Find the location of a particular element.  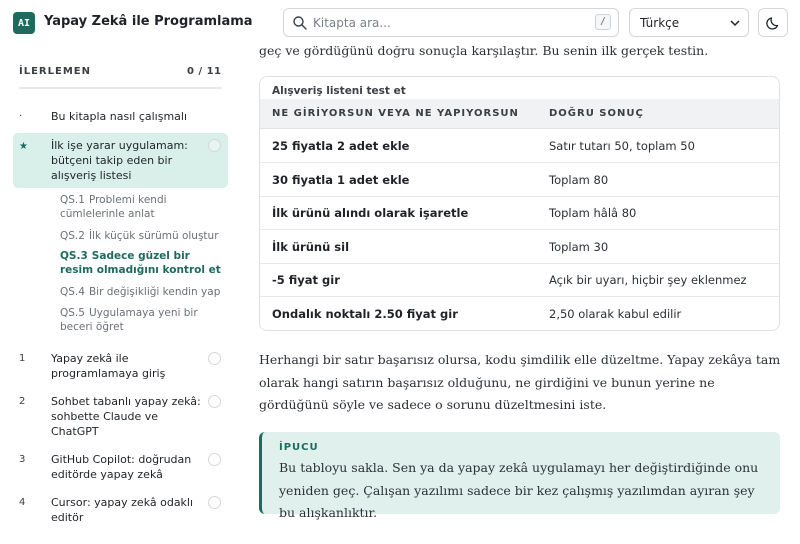

subitem-number: QS.2 is located at coordinates (72, 236).